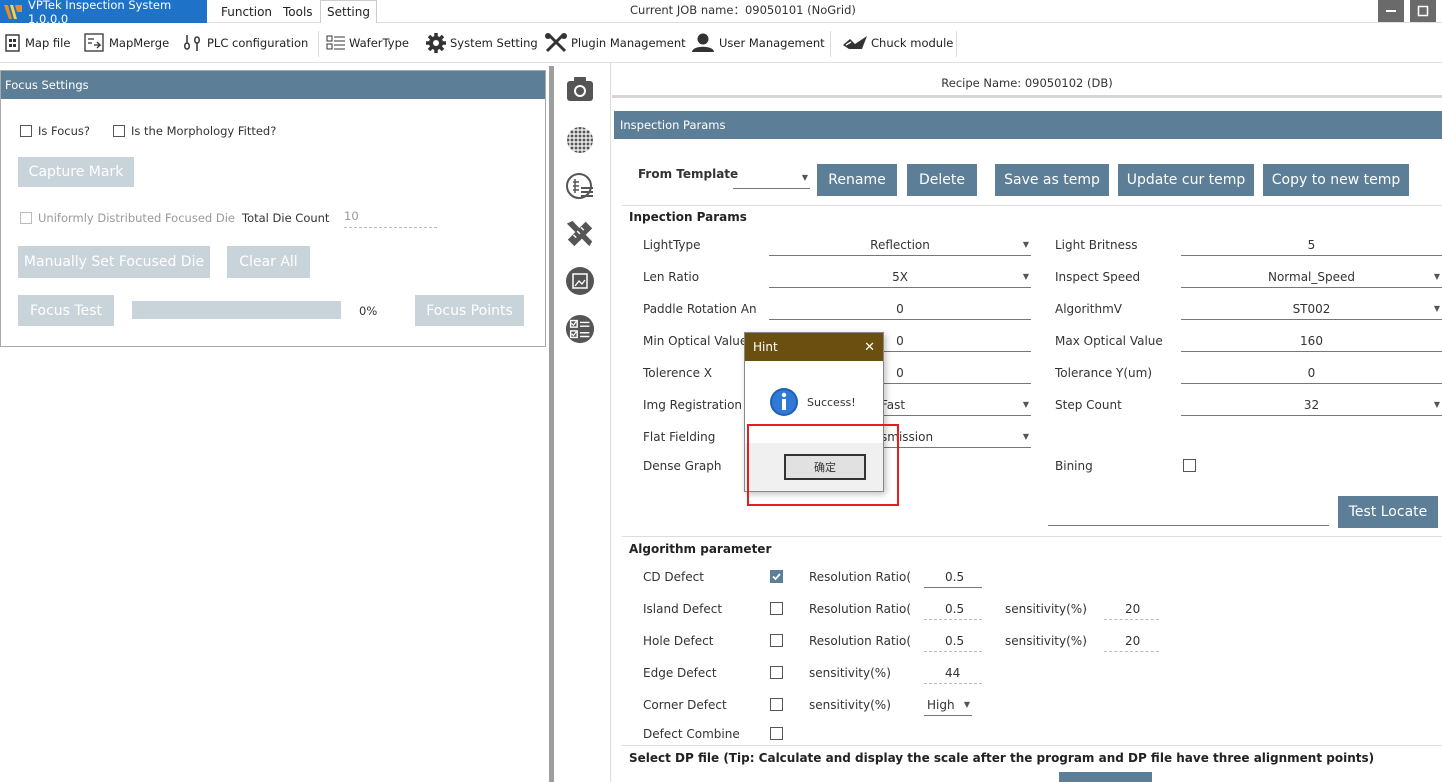  What do you see at coordinates (1336, 180) in the screenshot?
I see `copy-to-new-temp-button: Copy to new temp` at bounding box center [1336, 180].